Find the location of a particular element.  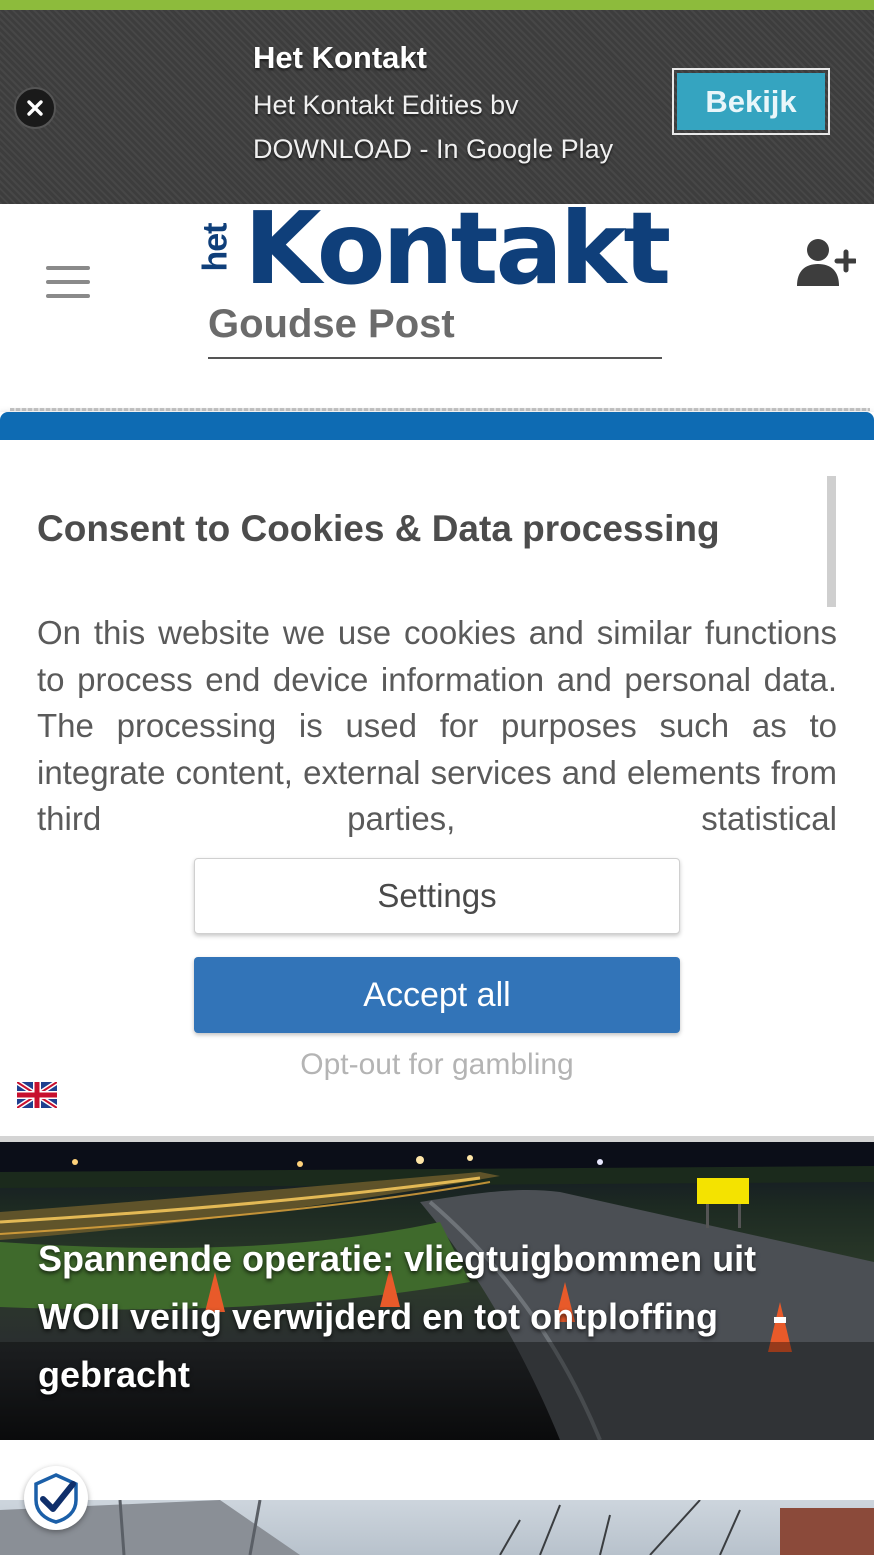

divider is located at coordinates (440, 409).